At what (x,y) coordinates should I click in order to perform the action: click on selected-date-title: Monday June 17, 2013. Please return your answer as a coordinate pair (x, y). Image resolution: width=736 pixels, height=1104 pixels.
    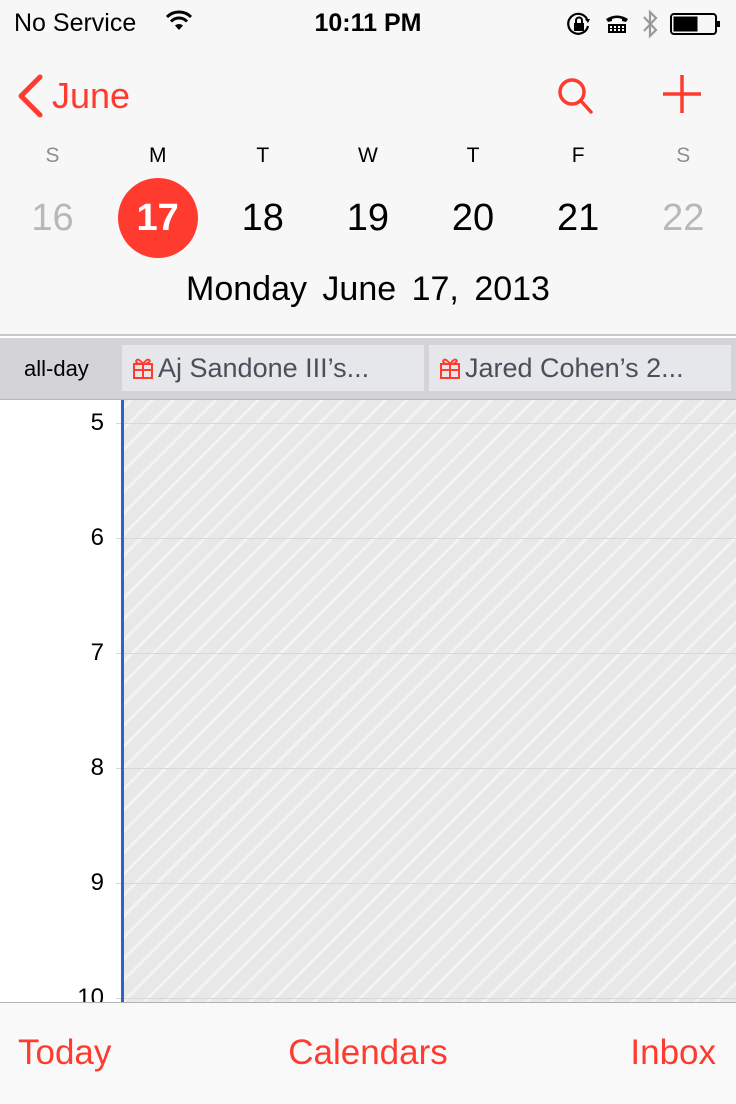
    Looking at the image, I should click on (368, 289).